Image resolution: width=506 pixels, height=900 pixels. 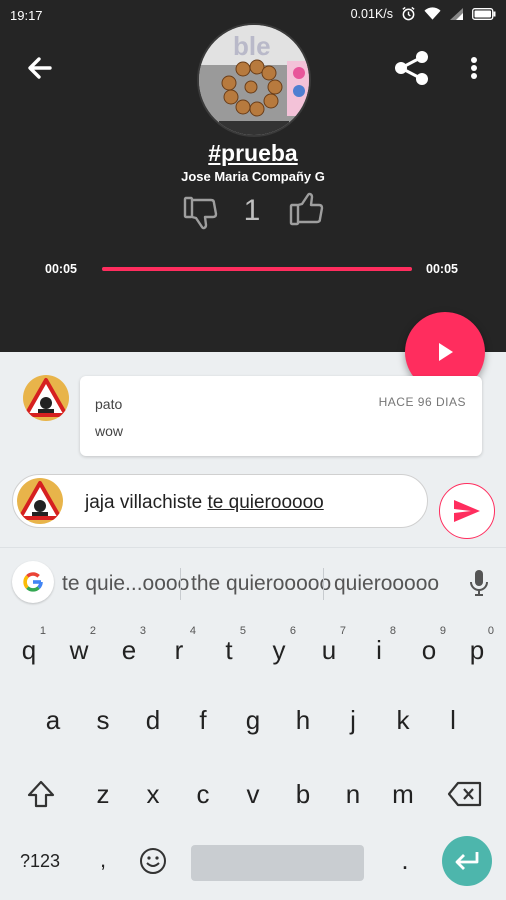 What do you see at coordinates (479, 583) in the screenshot?
I see `microphone-icon` at bounding box center [479, 583].